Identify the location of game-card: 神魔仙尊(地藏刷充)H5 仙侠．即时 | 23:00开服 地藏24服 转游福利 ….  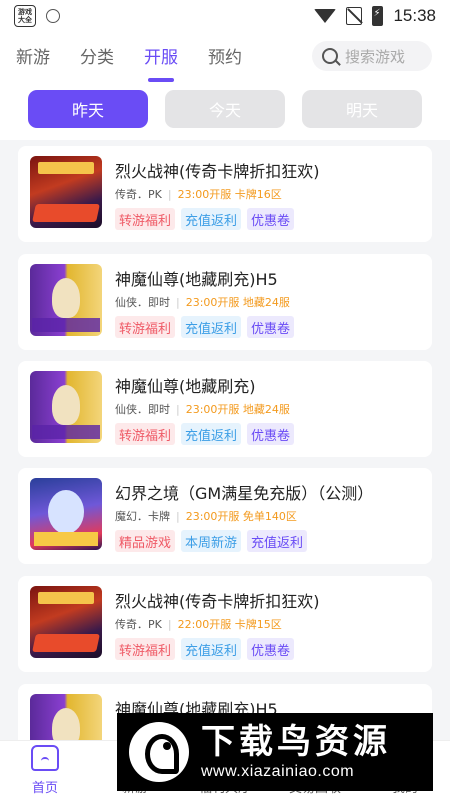
(225, 302).